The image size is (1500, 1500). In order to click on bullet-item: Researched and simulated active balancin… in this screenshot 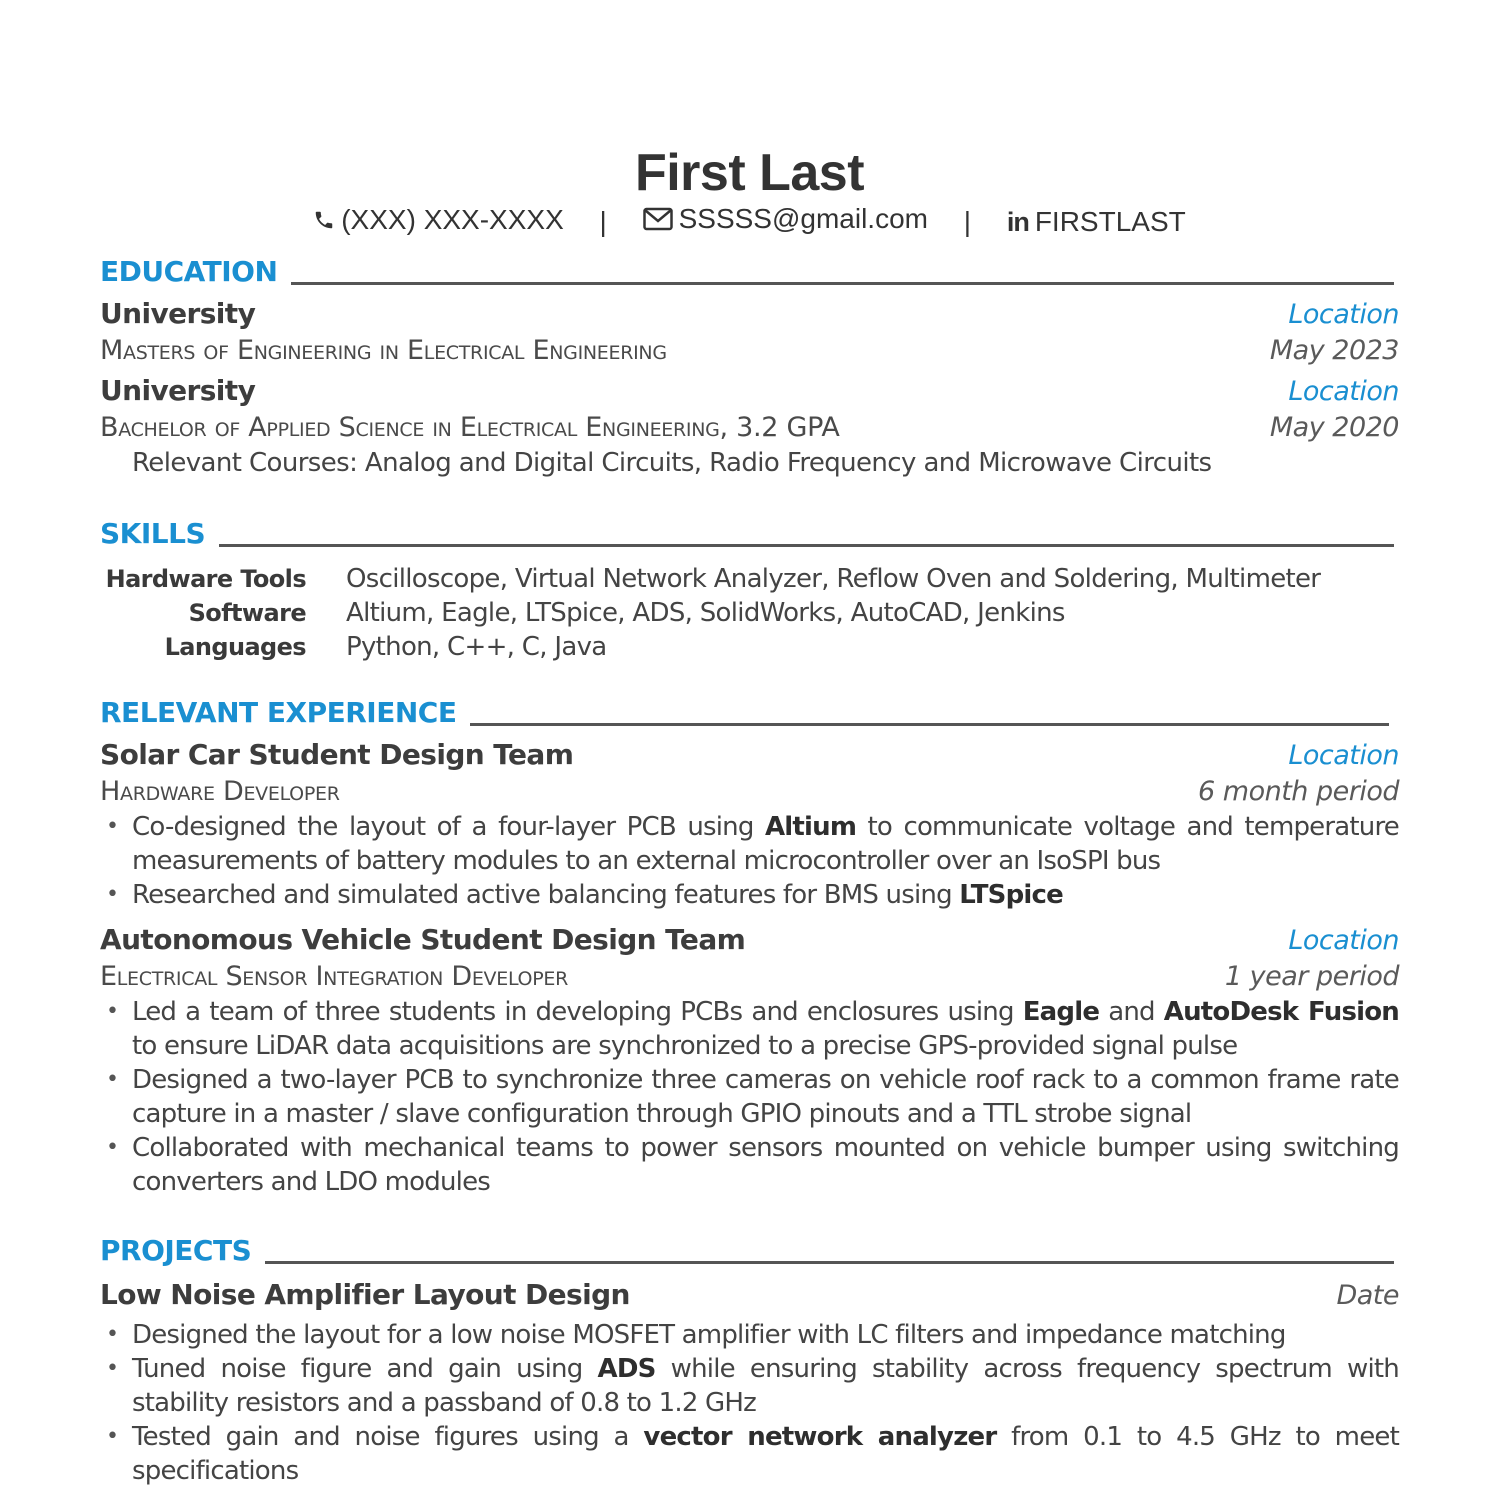, I will do `click(749, 895)`.